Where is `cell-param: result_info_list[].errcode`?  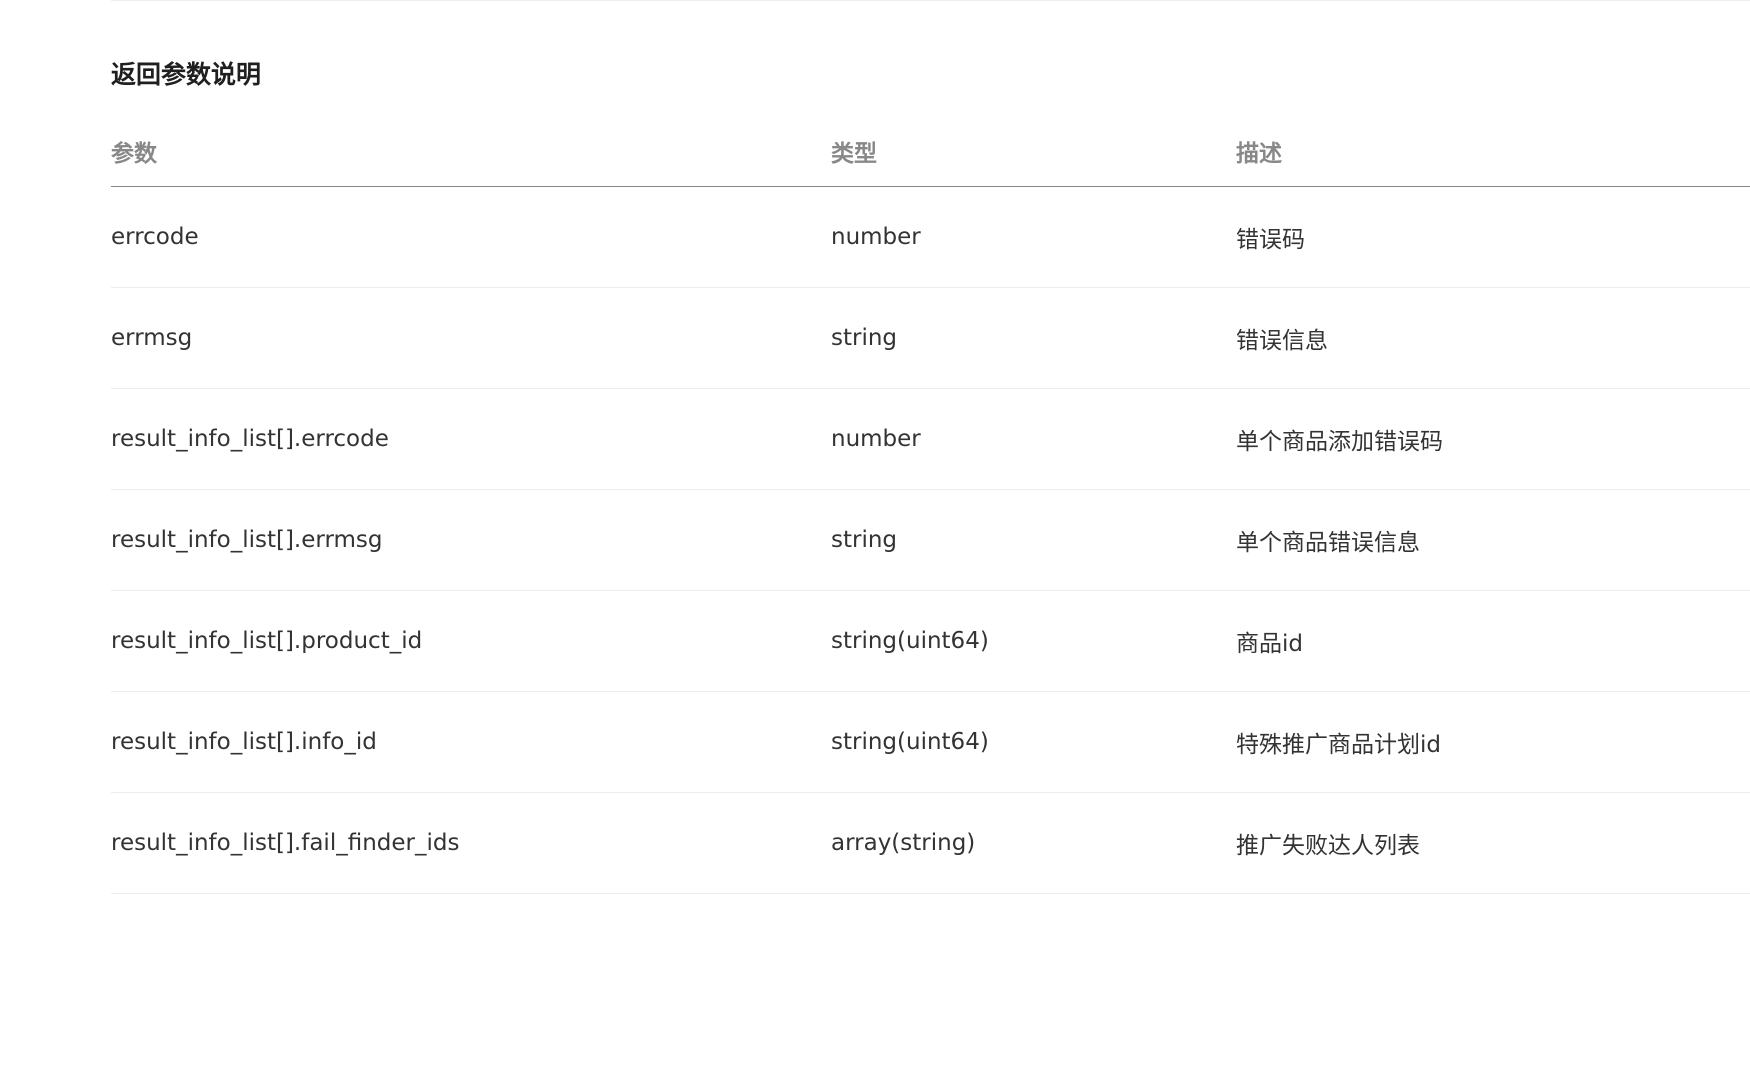 cell-param: result_info_list[].errcode is located at coordinates (471, 439).